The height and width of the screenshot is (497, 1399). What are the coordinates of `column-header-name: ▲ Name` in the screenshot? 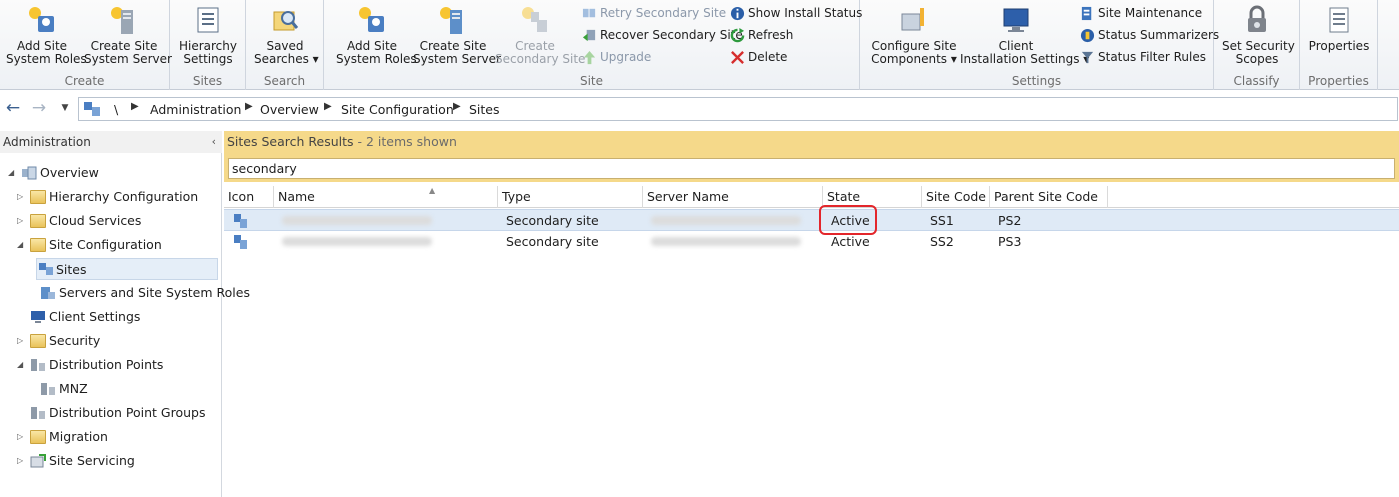 It's located at (386, 197).